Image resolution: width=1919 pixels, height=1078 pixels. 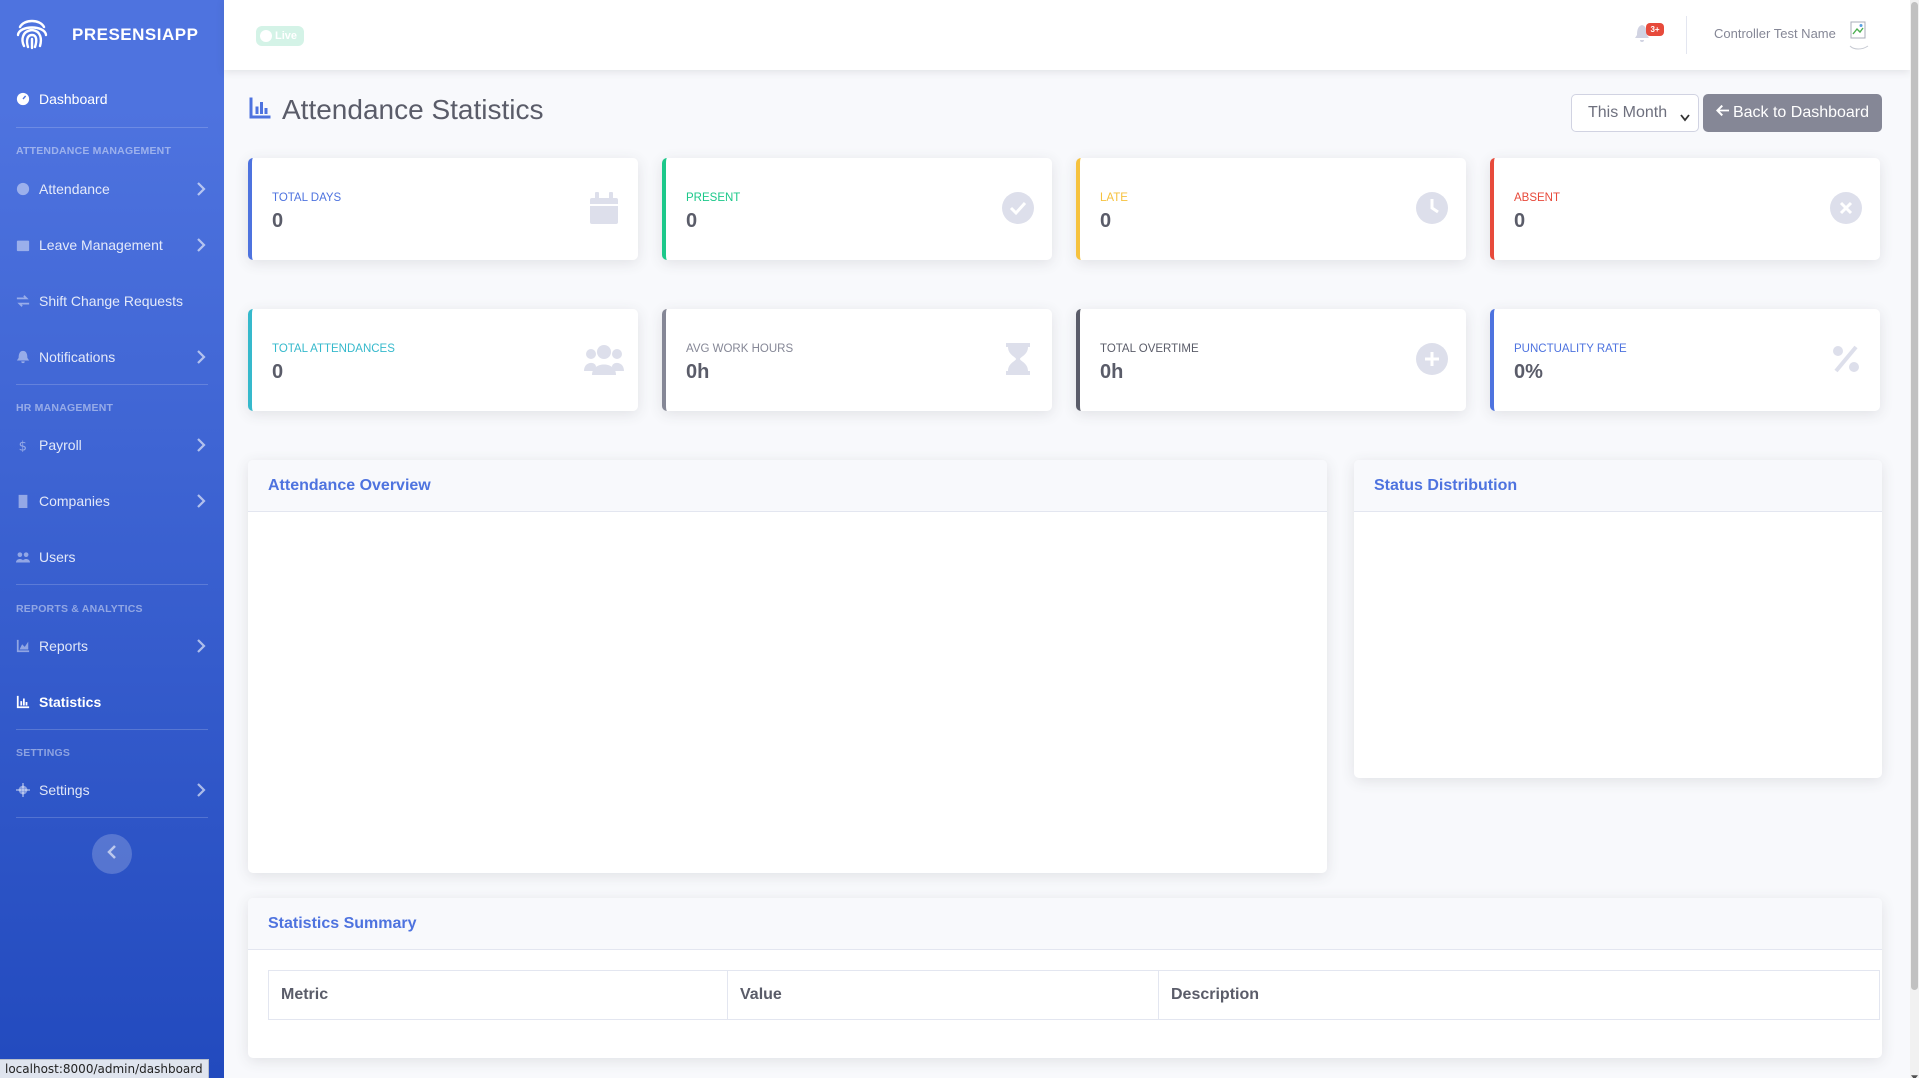 What do you see at coordinates (333, 349) in the screenshot?
I see `stat-label: TOTAL ATTENDANCES` at bounding box center [333, 349].